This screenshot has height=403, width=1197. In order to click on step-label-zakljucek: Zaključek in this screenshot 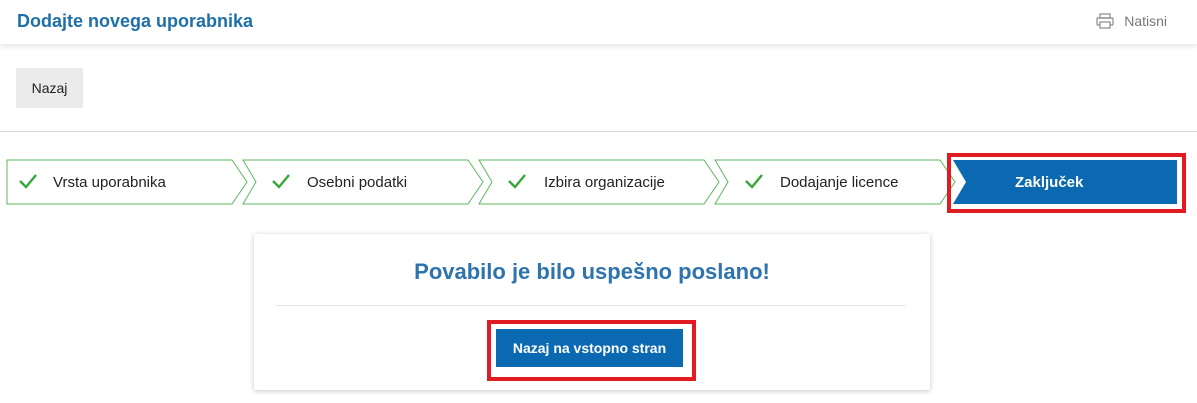, I will do `click(1049, 182)`.